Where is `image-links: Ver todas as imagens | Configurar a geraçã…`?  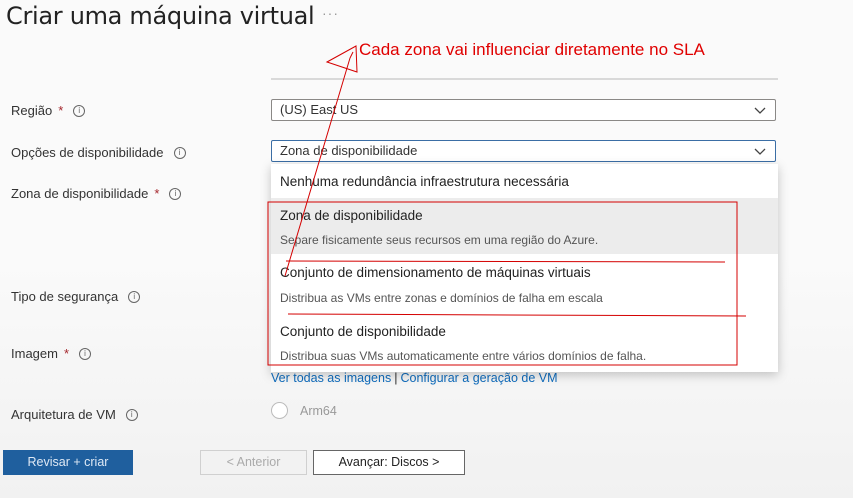
image-links: Ver todas as imagens | Configurar a geraçã… is located at coordinates (414, 378).